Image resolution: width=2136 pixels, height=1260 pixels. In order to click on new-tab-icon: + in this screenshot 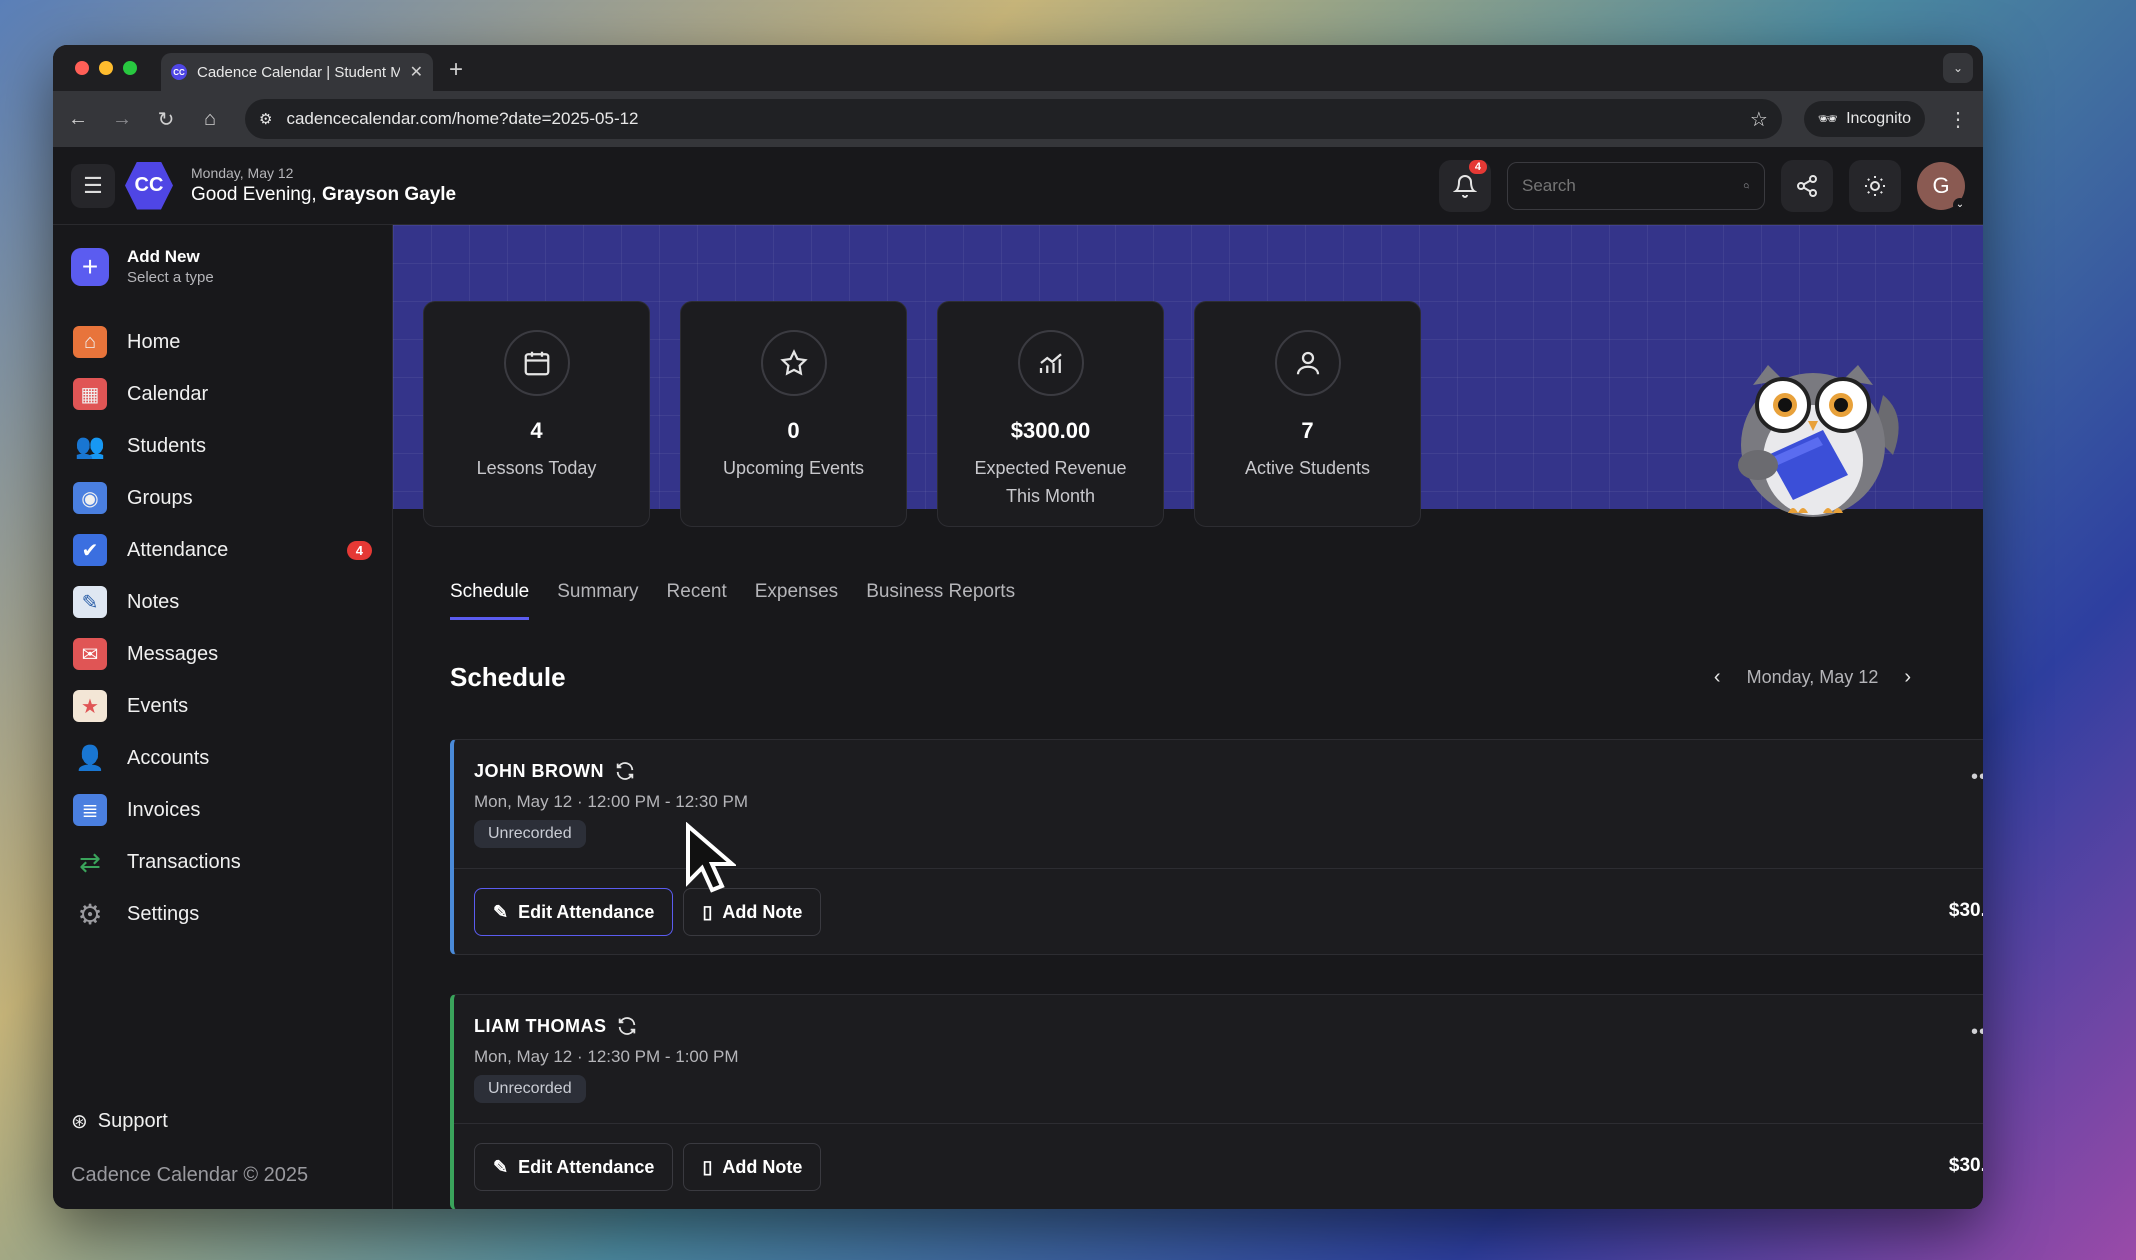, I will do `click(456, 70)`.